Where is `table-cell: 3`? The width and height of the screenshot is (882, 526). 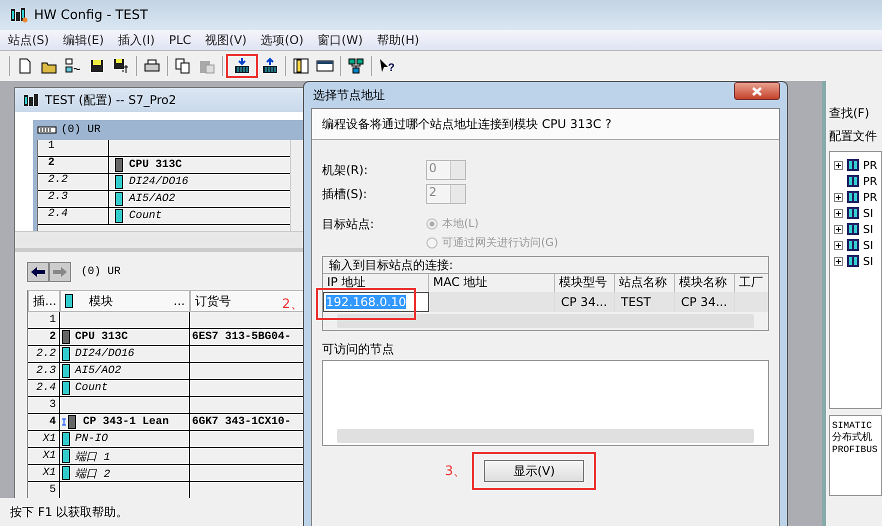 table-cell: 3 is located at coordinates (44, 405).